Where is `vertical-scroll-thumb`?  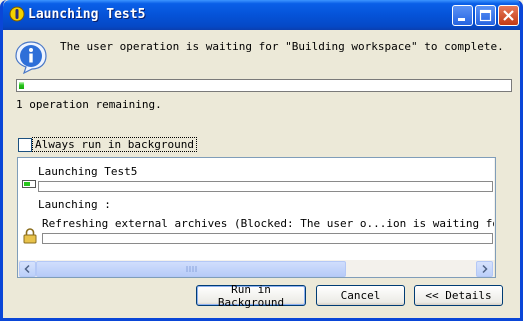
vertical-scroll-thumb is located at coordinates (495, 212).